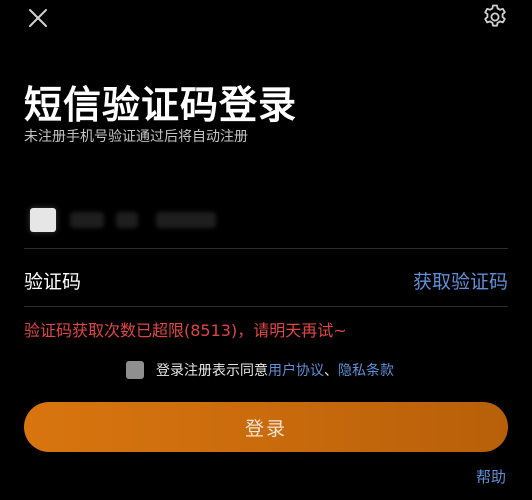  What do you see at coordinates (266, 222) in the screenshot?
I see `phone-input` at bounding box center [266, 222].